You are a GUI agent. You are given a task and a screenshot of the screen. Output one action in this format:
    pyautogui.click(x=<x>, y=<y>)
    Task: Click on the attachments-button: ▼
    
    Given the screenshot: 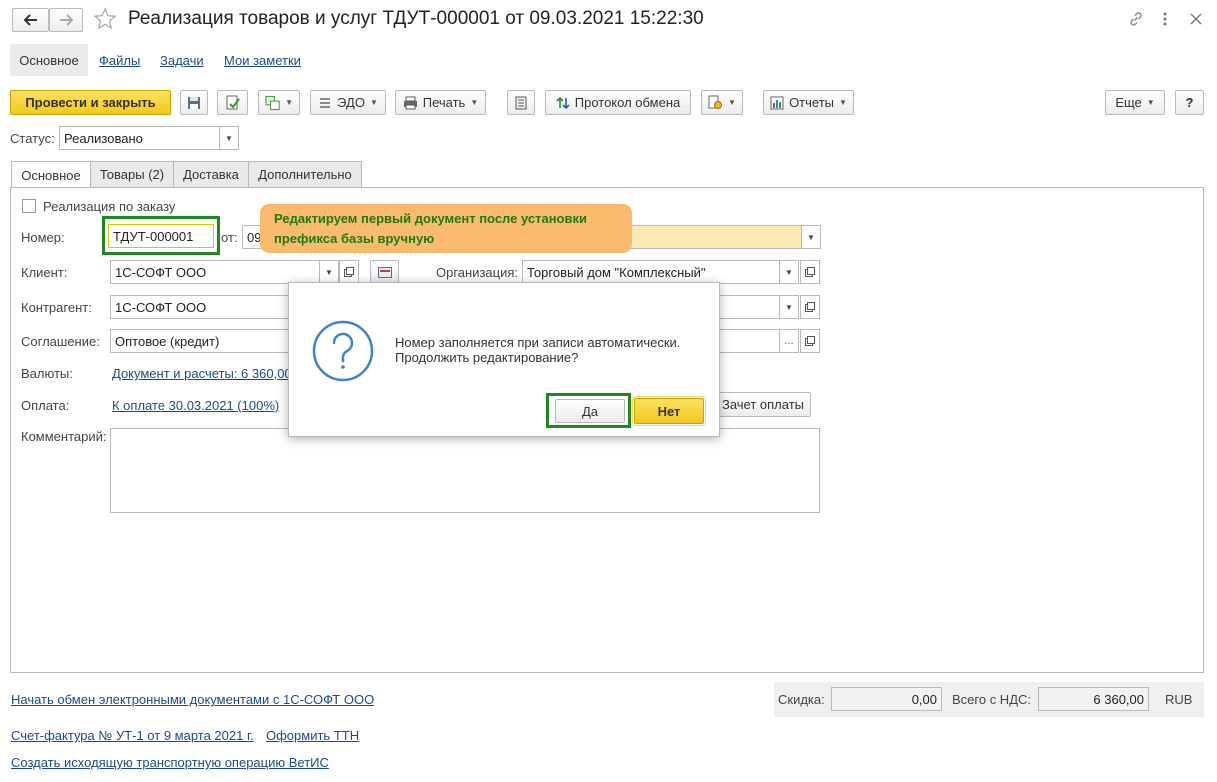 What is the action you would take?
    pyautogui.click(x=722, y=102)
    